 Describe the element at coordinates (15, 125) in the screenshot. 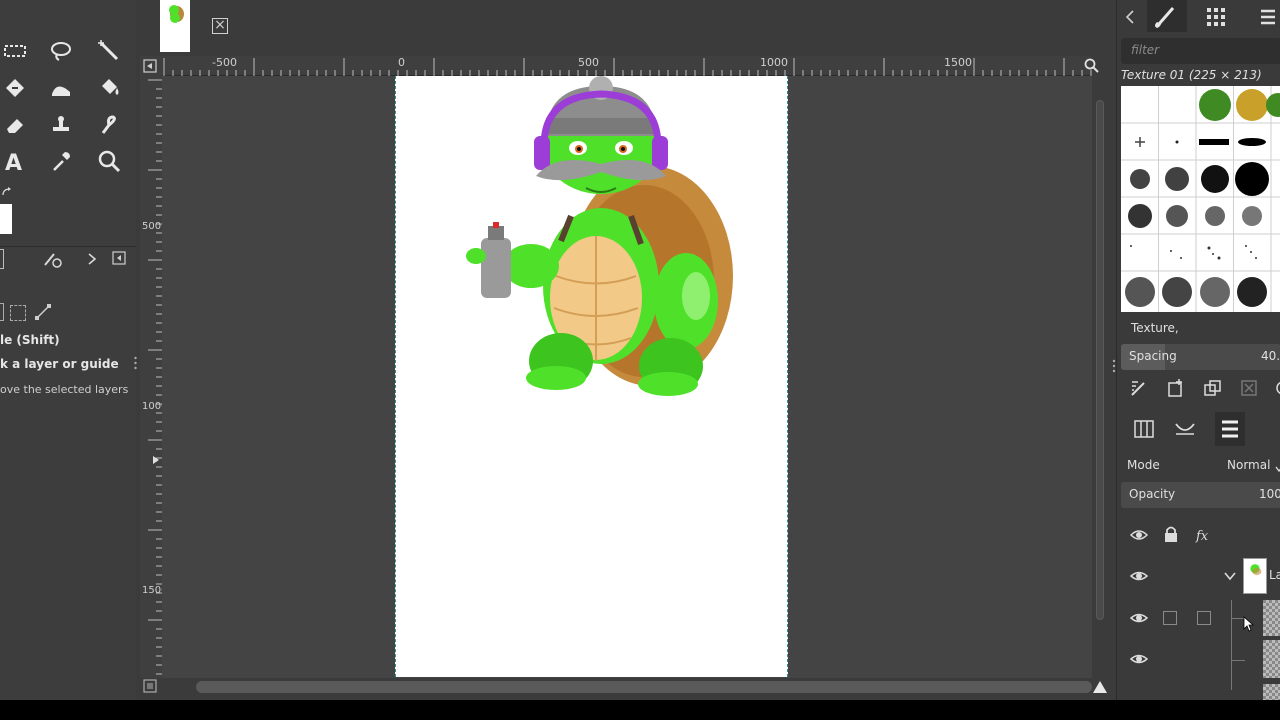

I see `eraser-icon` at that location.